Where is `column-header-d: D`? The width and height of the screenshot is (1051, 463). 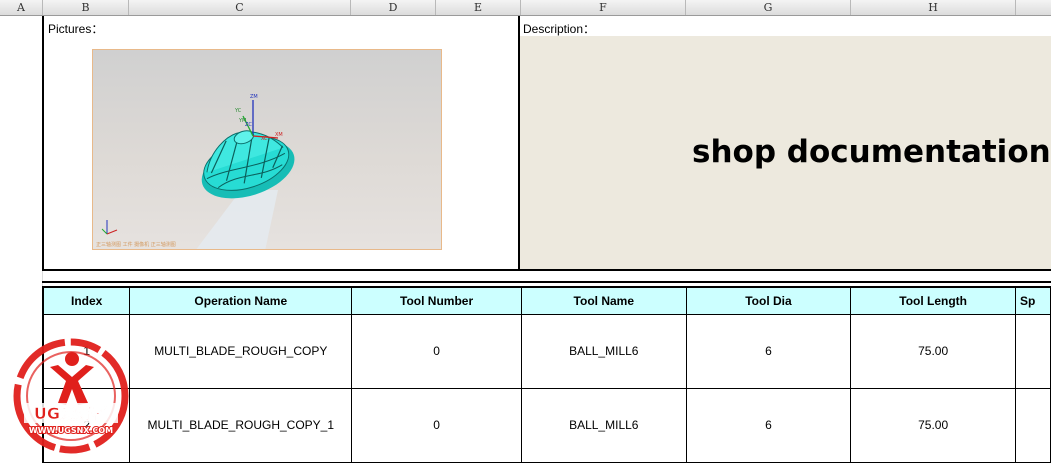 column-header-d: D is located at coordinates (393, 7).